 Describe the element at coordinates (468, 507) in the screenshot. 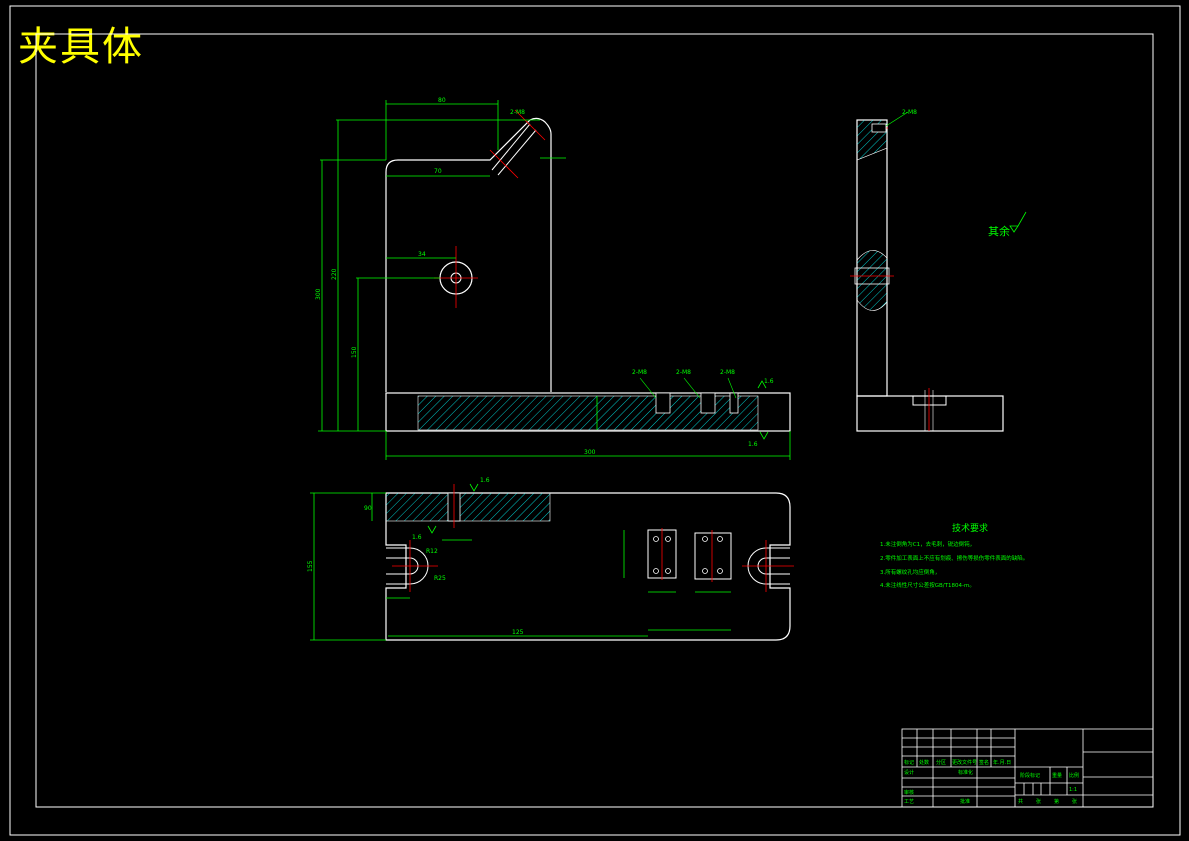

I see `plan-hatched-section` at that location.